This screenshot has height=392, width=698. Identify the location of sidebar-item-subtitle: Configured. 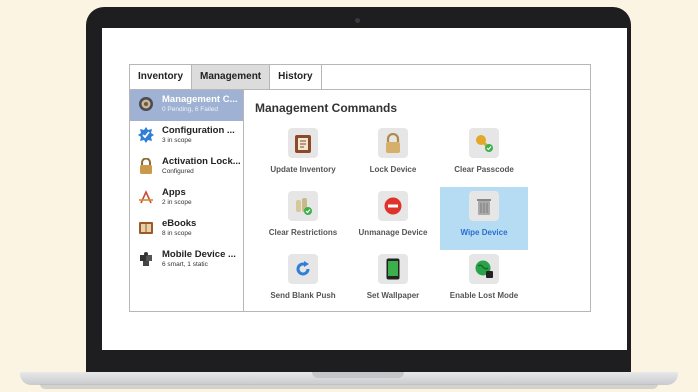
(178, 171).